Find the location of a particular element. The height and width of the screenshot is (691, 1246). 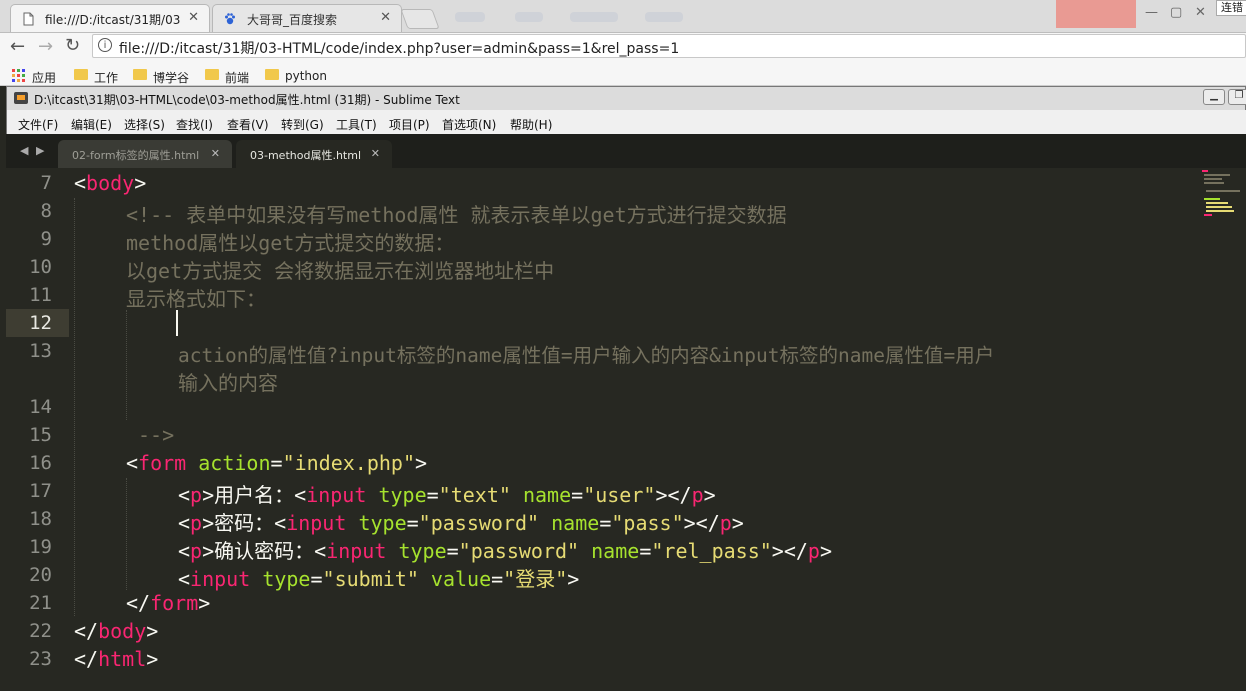

line-number: 7 is located at coordinates (46, 183).